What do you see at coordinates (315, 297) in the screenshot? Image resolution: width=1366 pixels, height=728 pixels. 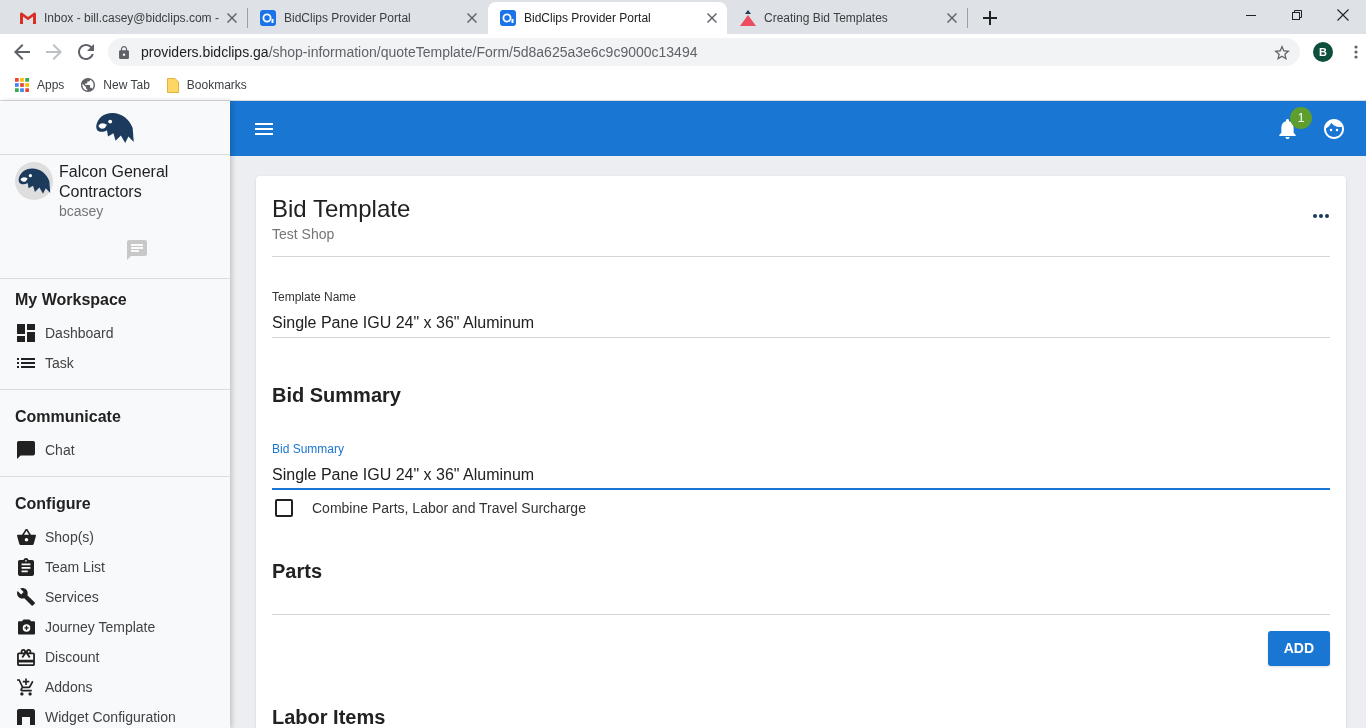 I see `field-label: Template Name` at bounding box center [315, 297].